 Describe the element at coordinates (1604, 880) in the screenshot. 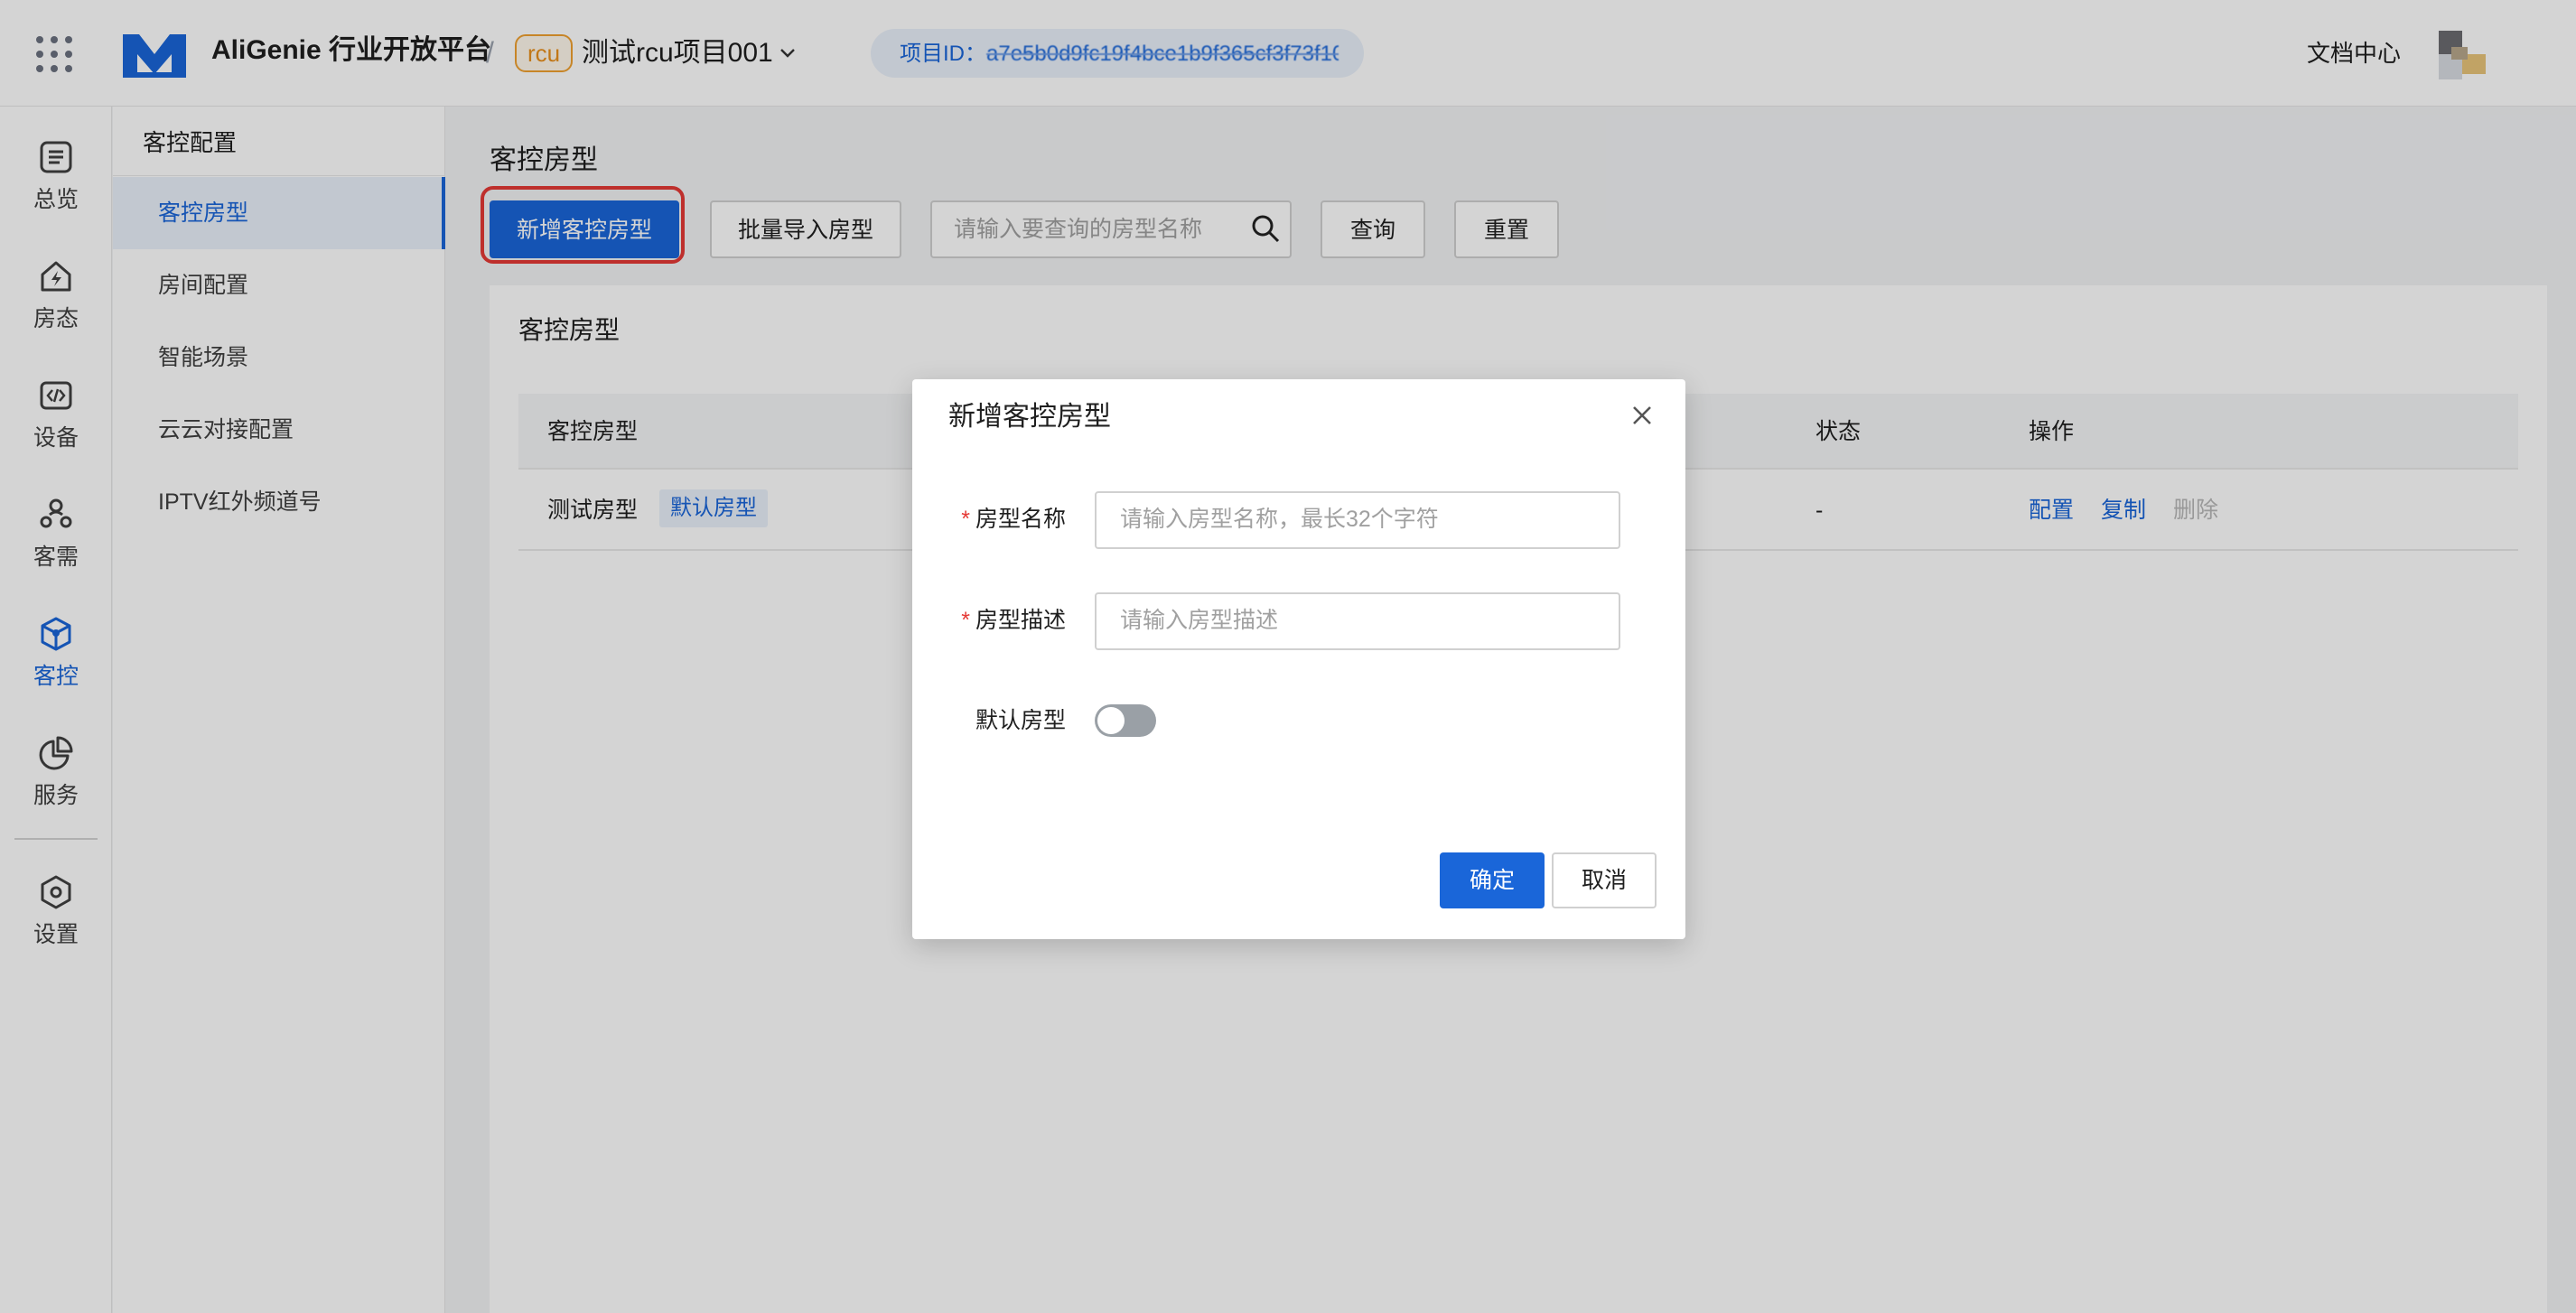

I see `cancel-button: 取消` at that location.